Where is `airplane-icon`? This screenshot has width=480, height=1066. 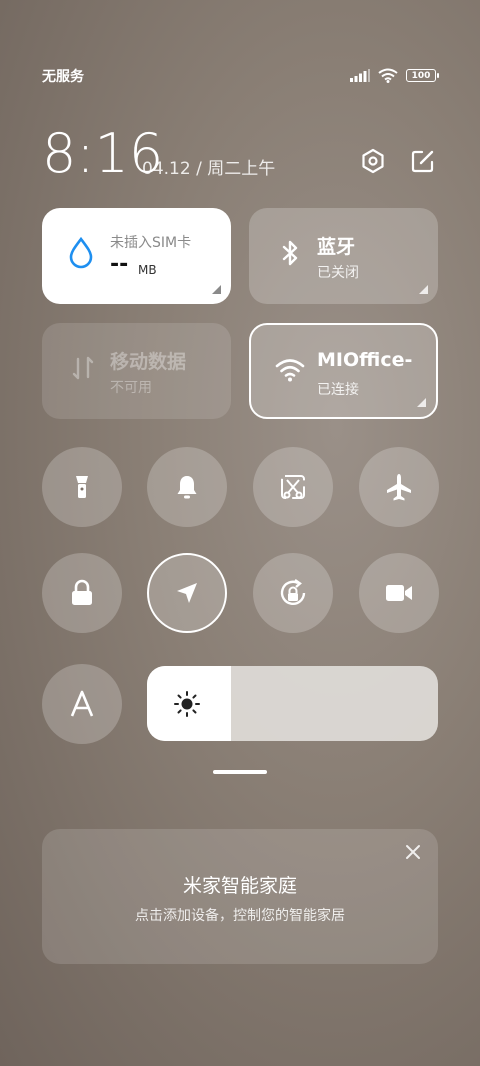 airplane-icon is located at coordinates (399, 487).